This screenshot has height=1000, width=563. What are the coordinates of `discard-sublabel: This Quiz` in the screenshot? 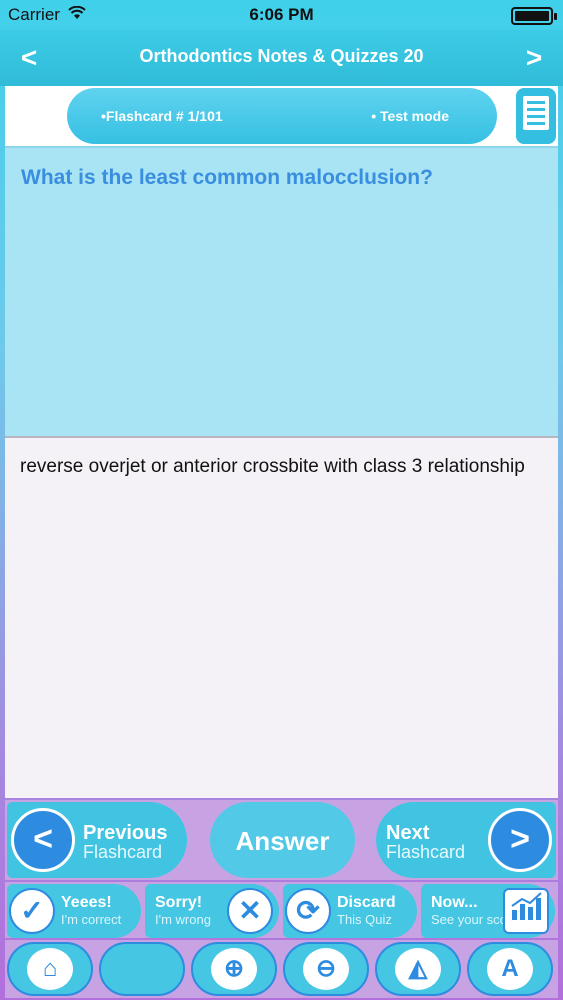 It's located at (364, 919).